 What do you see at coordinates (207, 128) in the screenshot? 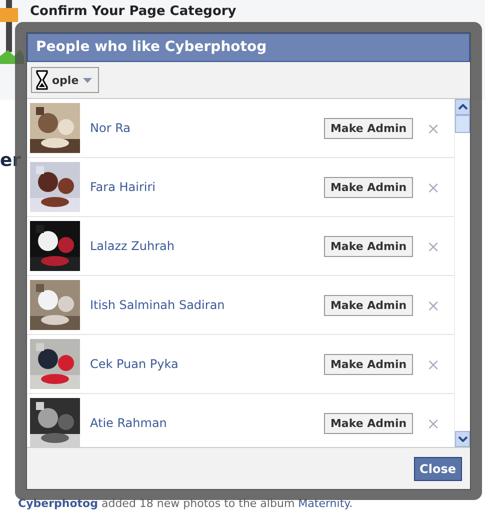
I see `person-name-link: Nor Ra` at bounding box center [207, 128].